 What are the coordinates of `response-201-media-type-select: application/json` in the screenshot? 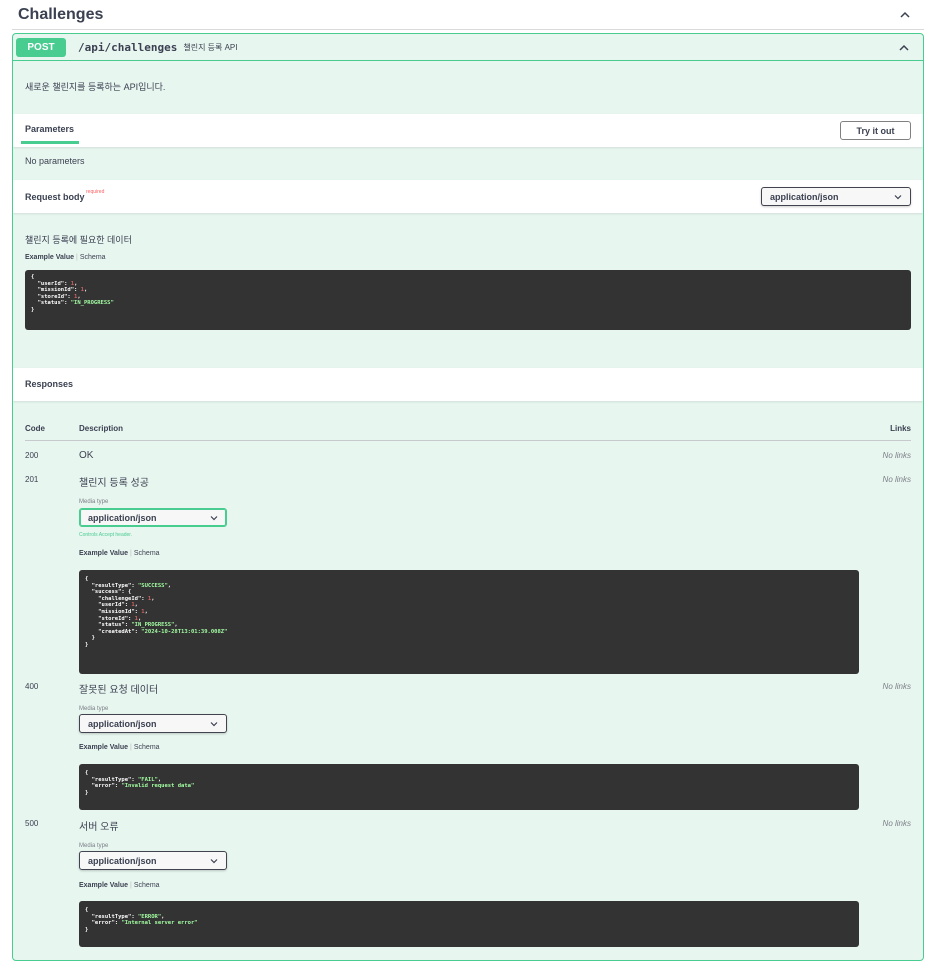 It's located at (153, 517).